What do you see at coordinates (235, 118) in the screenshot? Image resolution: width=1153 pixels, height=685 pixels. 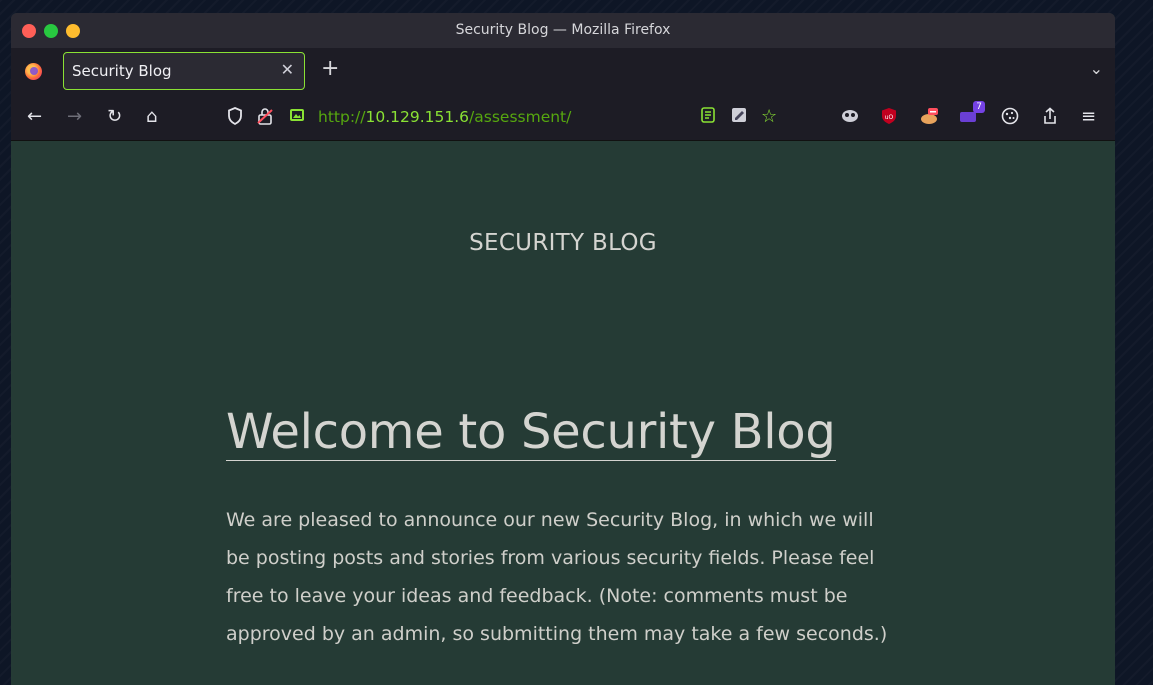 I see `shield-icon` at bounding box center [235, 118].